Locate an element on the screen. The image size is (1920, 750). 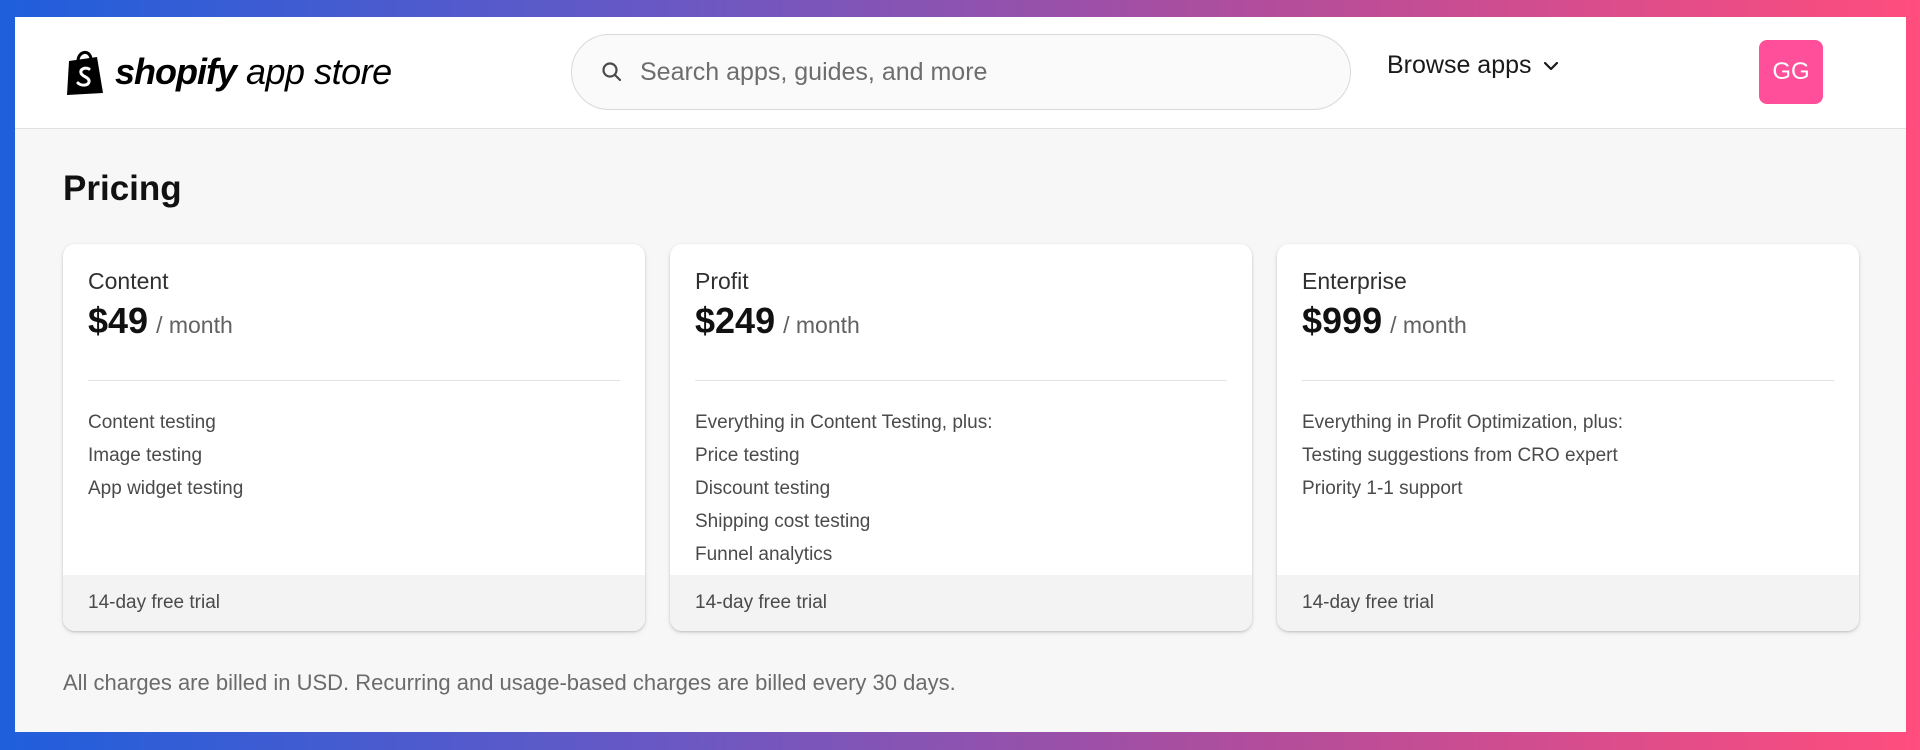
browse-apps-label: Browse apps is located at coordinates (1459, 65).